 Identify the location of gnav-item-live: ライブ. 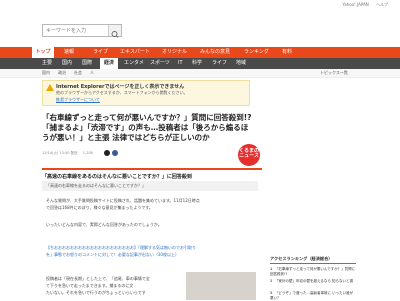
(100, 52).